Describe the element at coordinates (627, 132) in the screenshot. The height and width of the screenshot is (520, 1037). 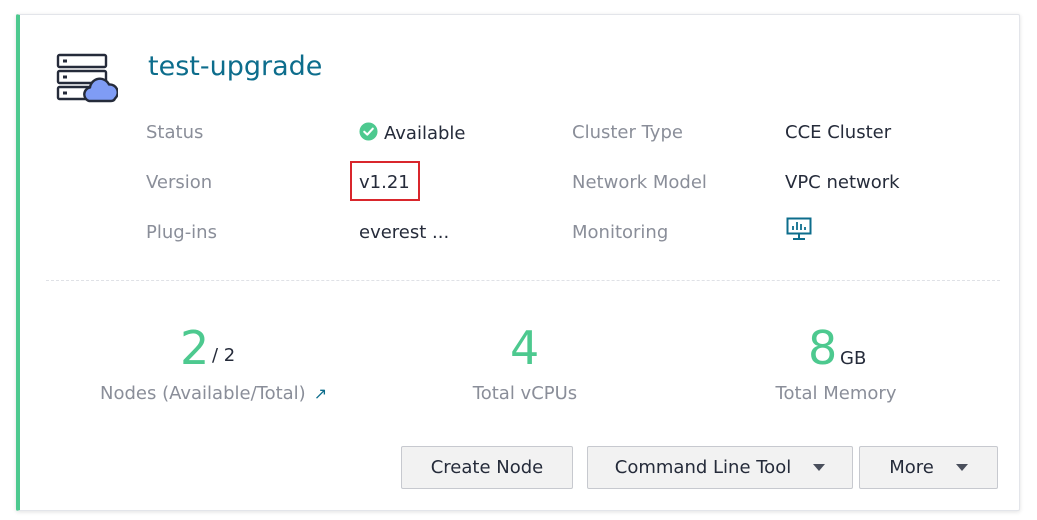
I see `cluster-type-label: Cluster Type` at that location.